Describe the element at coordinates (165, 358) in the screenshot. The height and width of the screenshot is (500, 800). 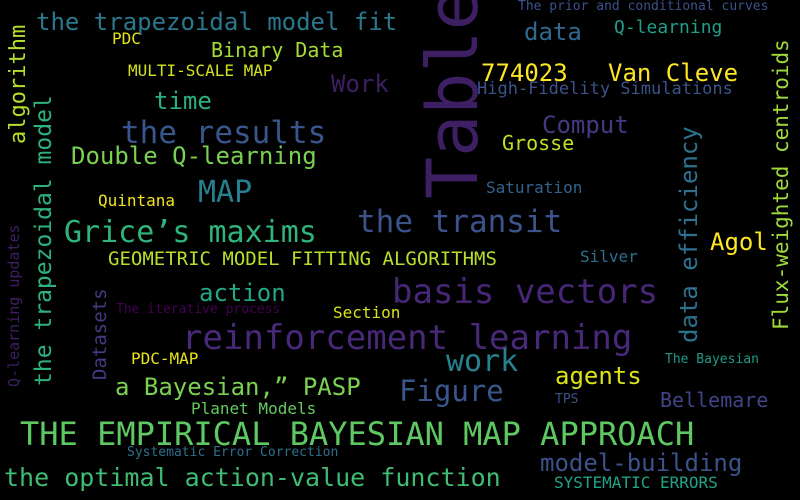
I see `word-pdc-map: PDC-MAP` at that location.